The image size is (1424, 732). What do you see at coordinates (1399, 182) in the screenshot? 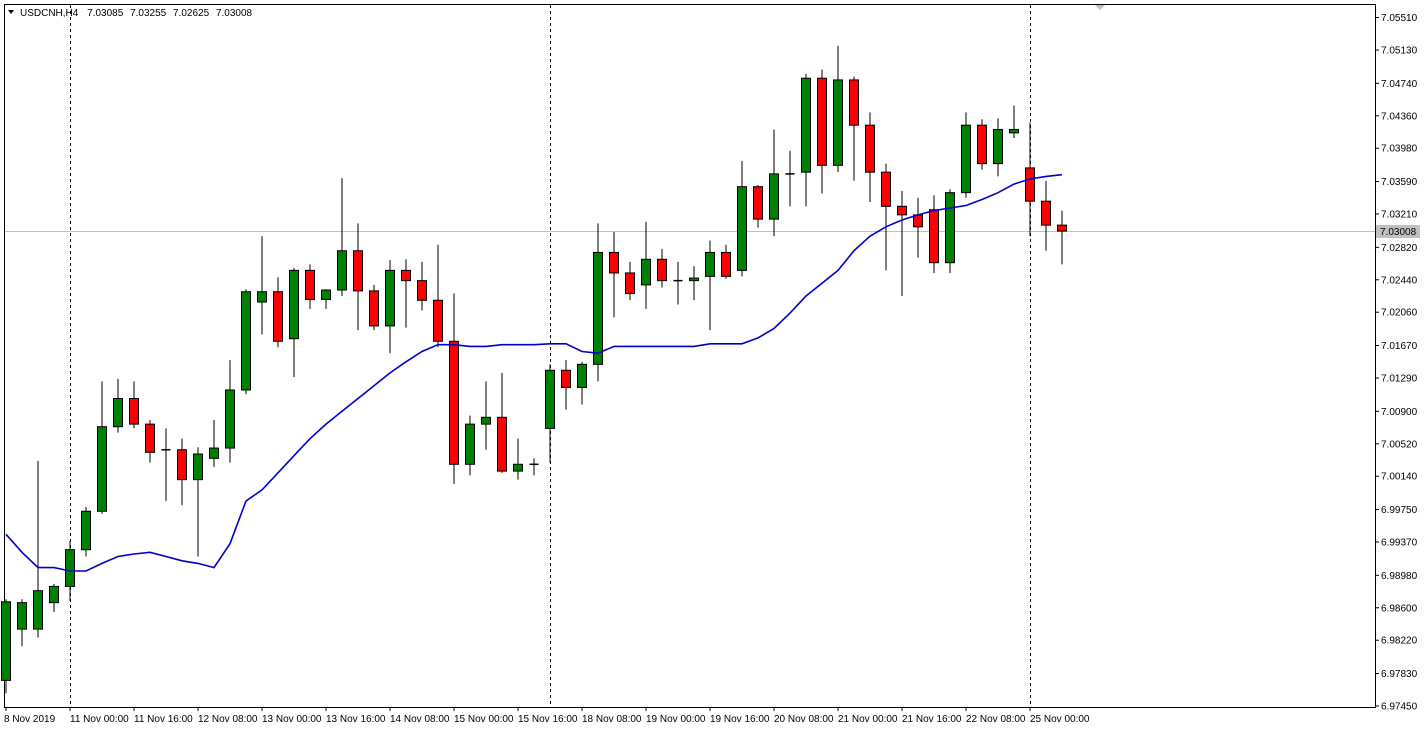
I see `y-tick-label: 7.03590` at bounding box center [1399, 182].